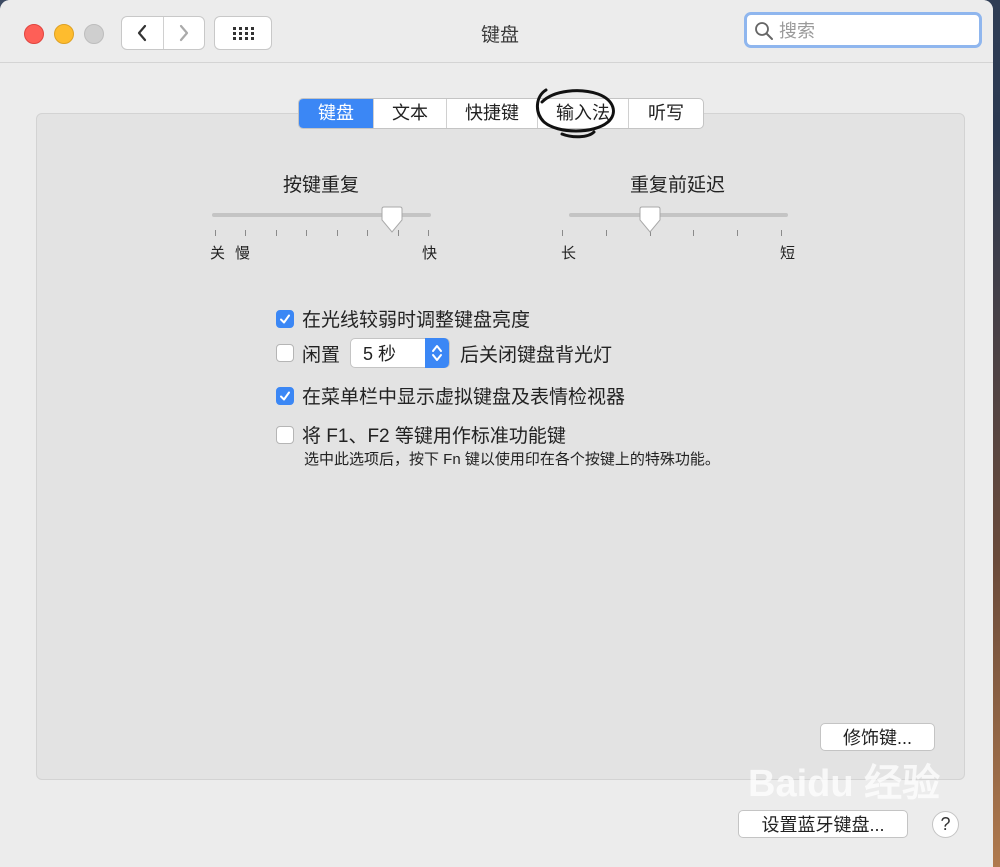 The height and width of the screenshot is (867, 1000). I want to click on backlight-off-label-after: 后关闭键盘背光灯, so click(536, 355).